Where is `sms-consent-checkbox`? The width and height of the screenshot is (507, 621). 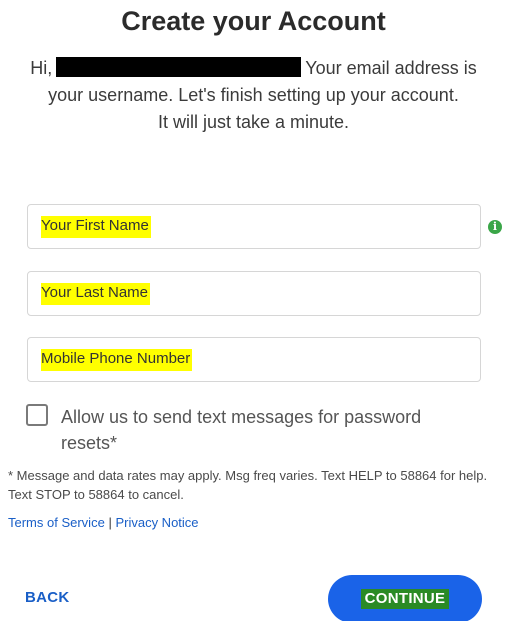 sms-consent-checkbox is located at coordinates (37, 415).